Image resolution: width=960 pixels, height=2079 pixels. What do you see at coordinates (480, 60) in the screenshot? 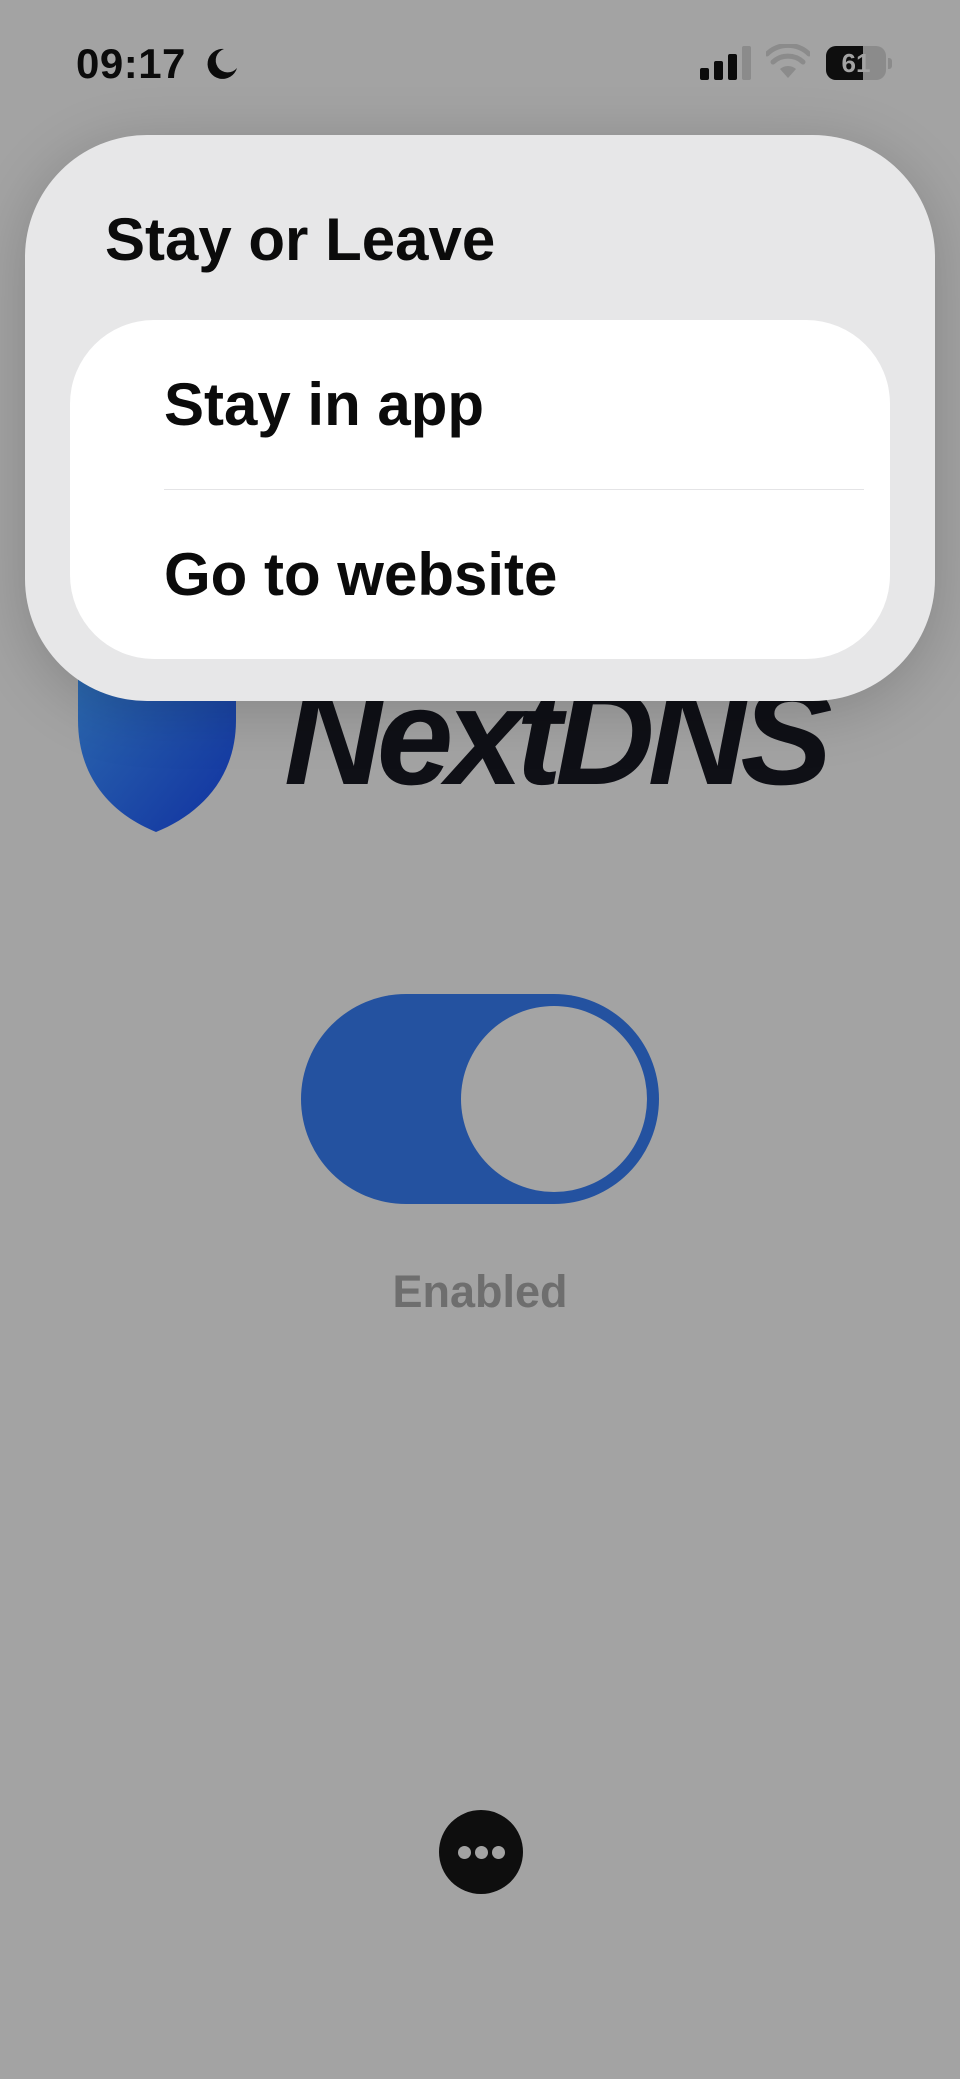
I see `status-bar: 09:17 61` at bounding box center [480, 60].